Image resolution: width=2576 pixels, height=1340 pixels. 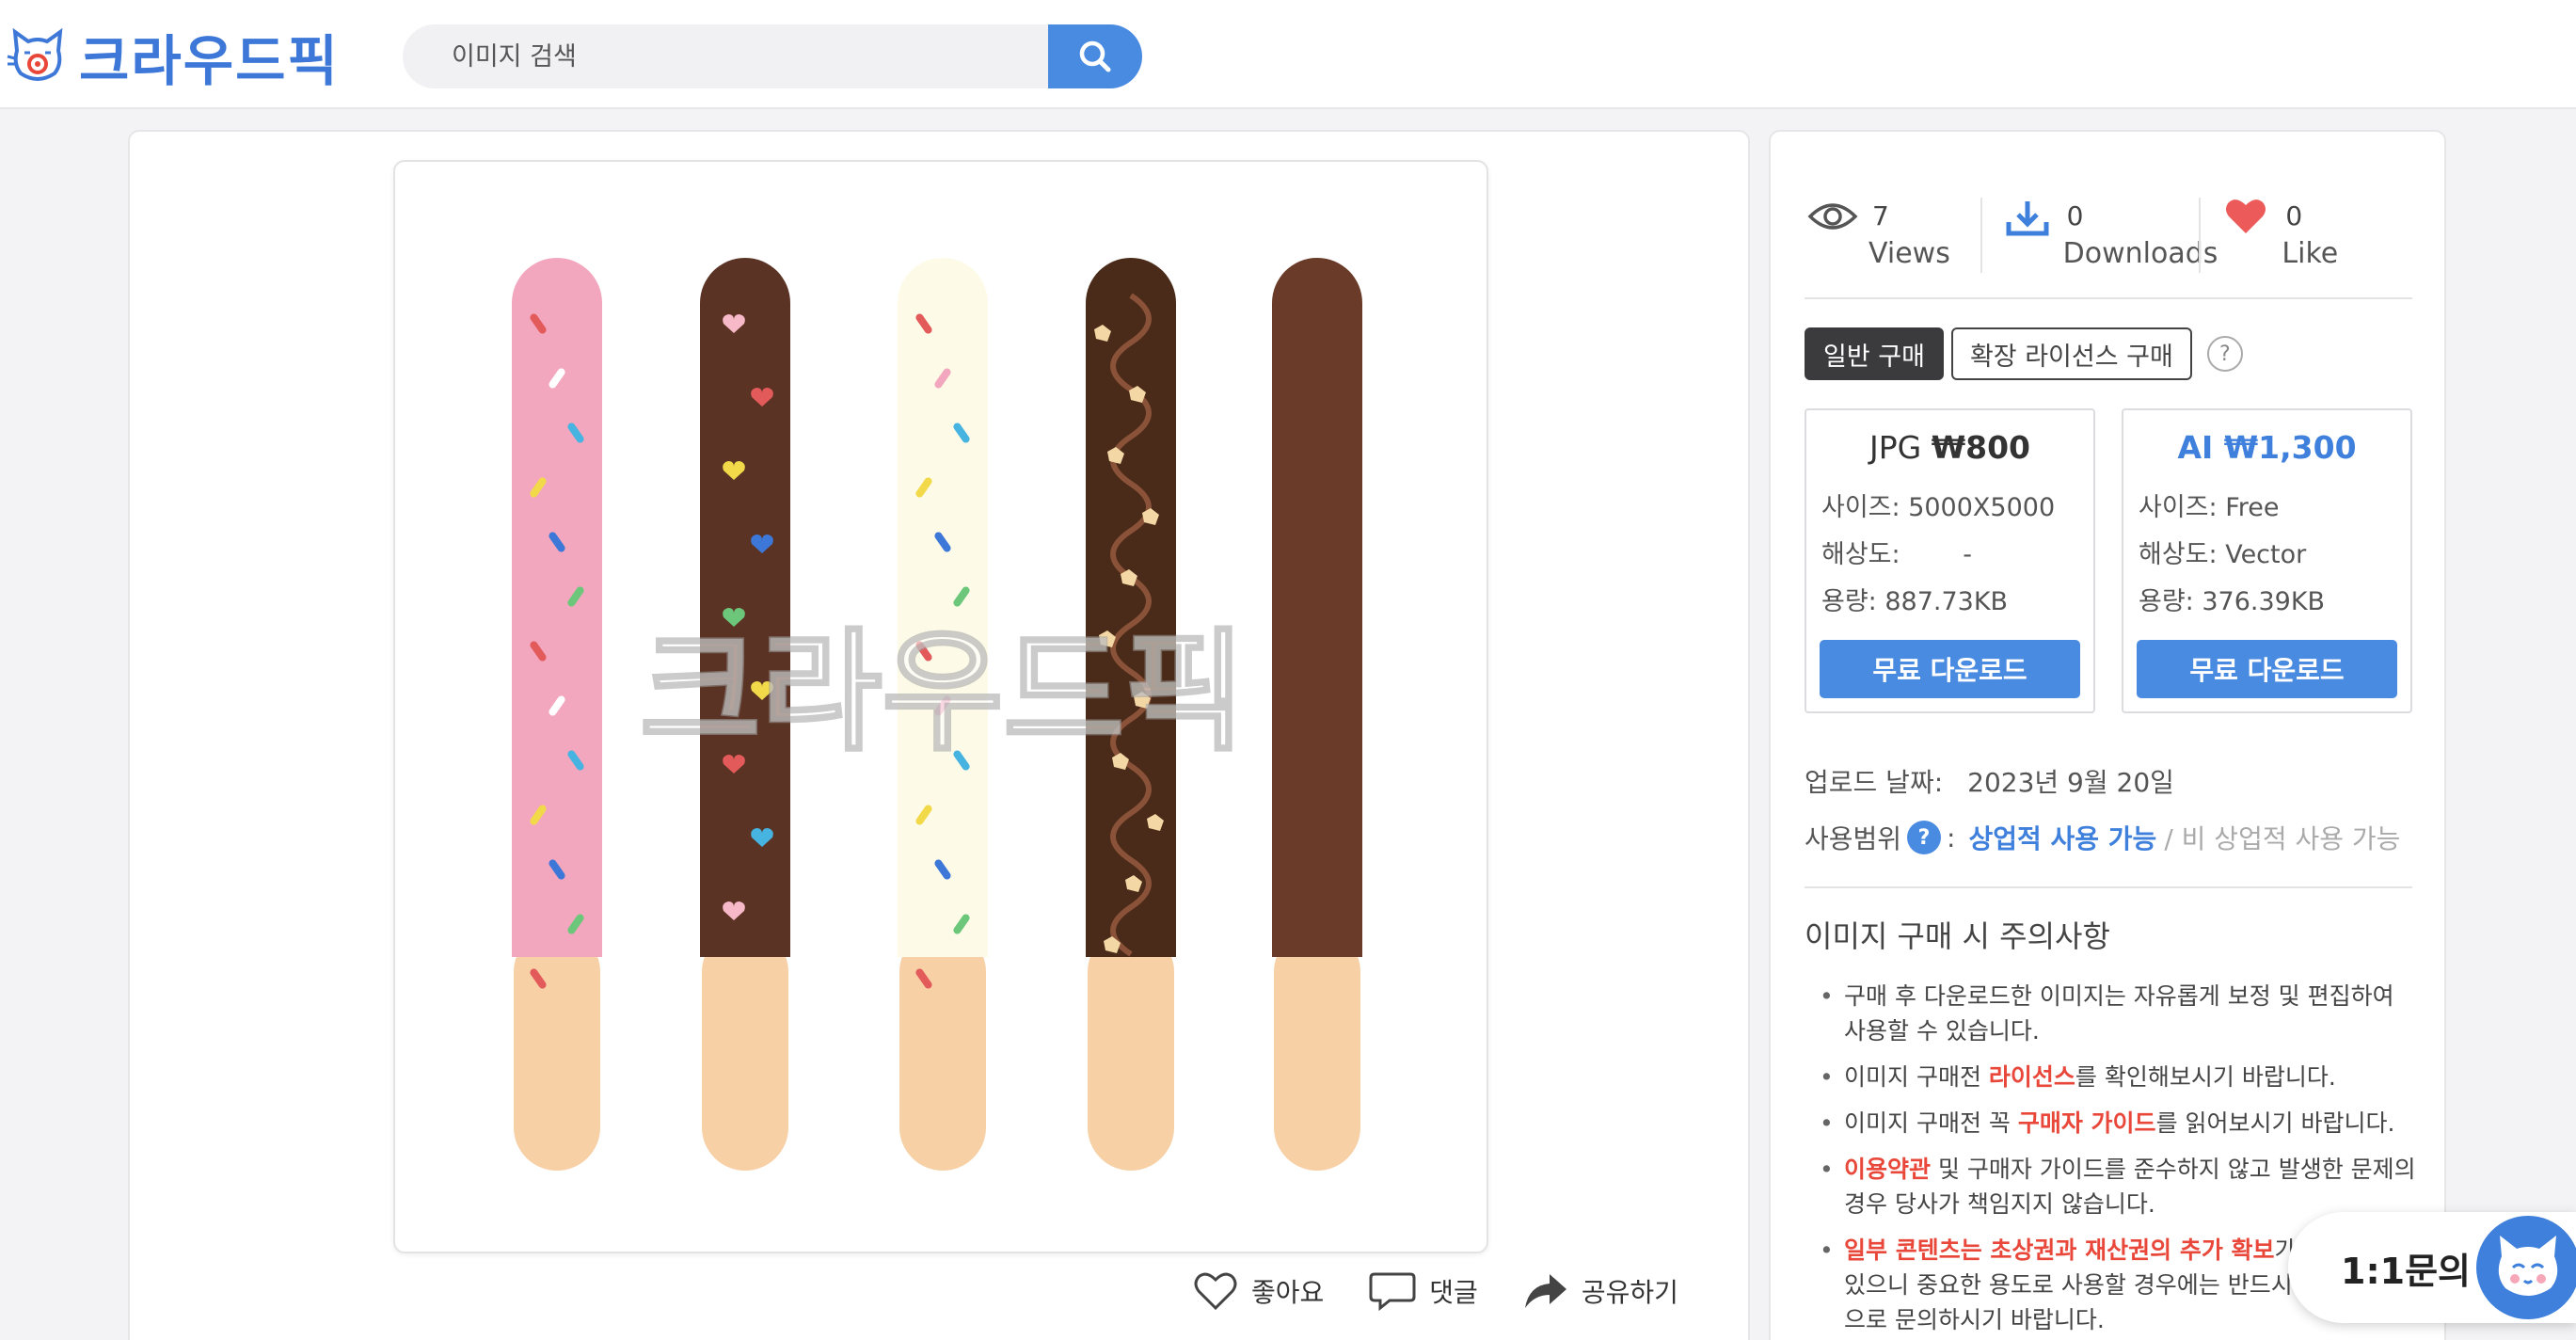 I want to click on divider, so click(x=2108, y=887).